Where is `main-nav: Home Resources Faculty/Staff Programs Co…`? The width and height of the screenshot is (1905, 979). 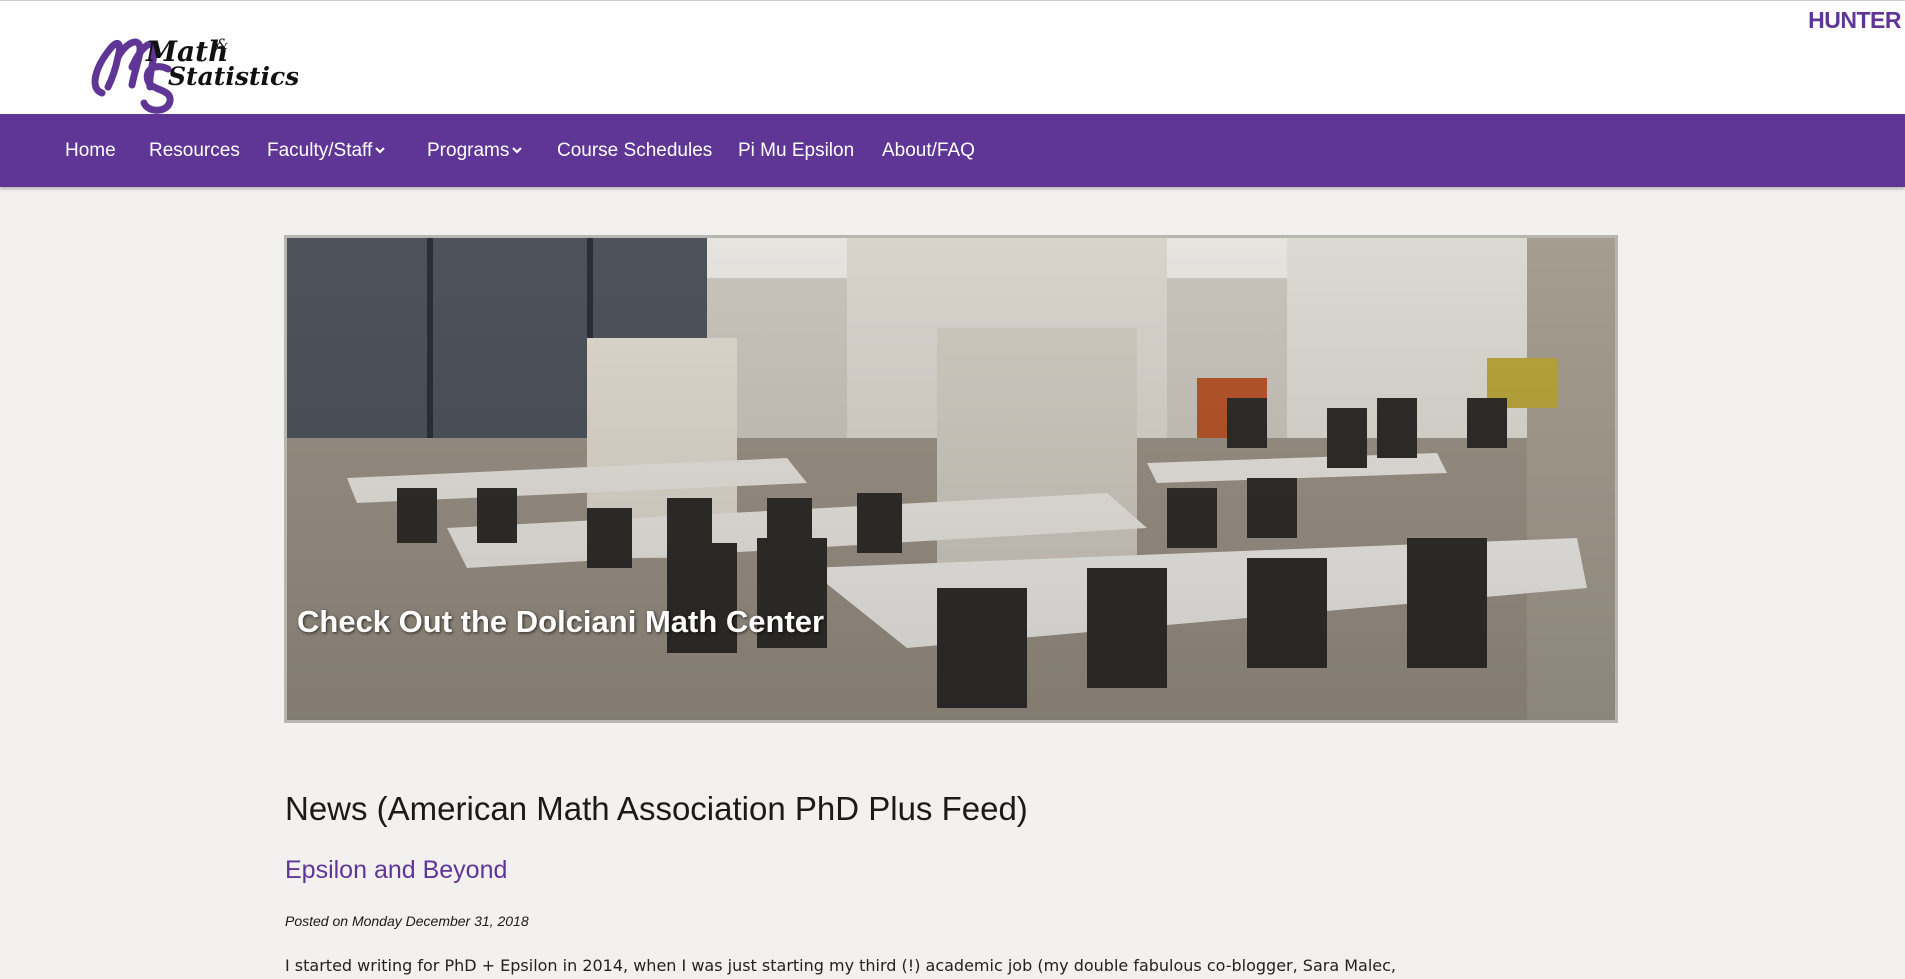
main-nav: Home Resources Faculty/Staff Programs Co… is located at coordinates (952, 150).